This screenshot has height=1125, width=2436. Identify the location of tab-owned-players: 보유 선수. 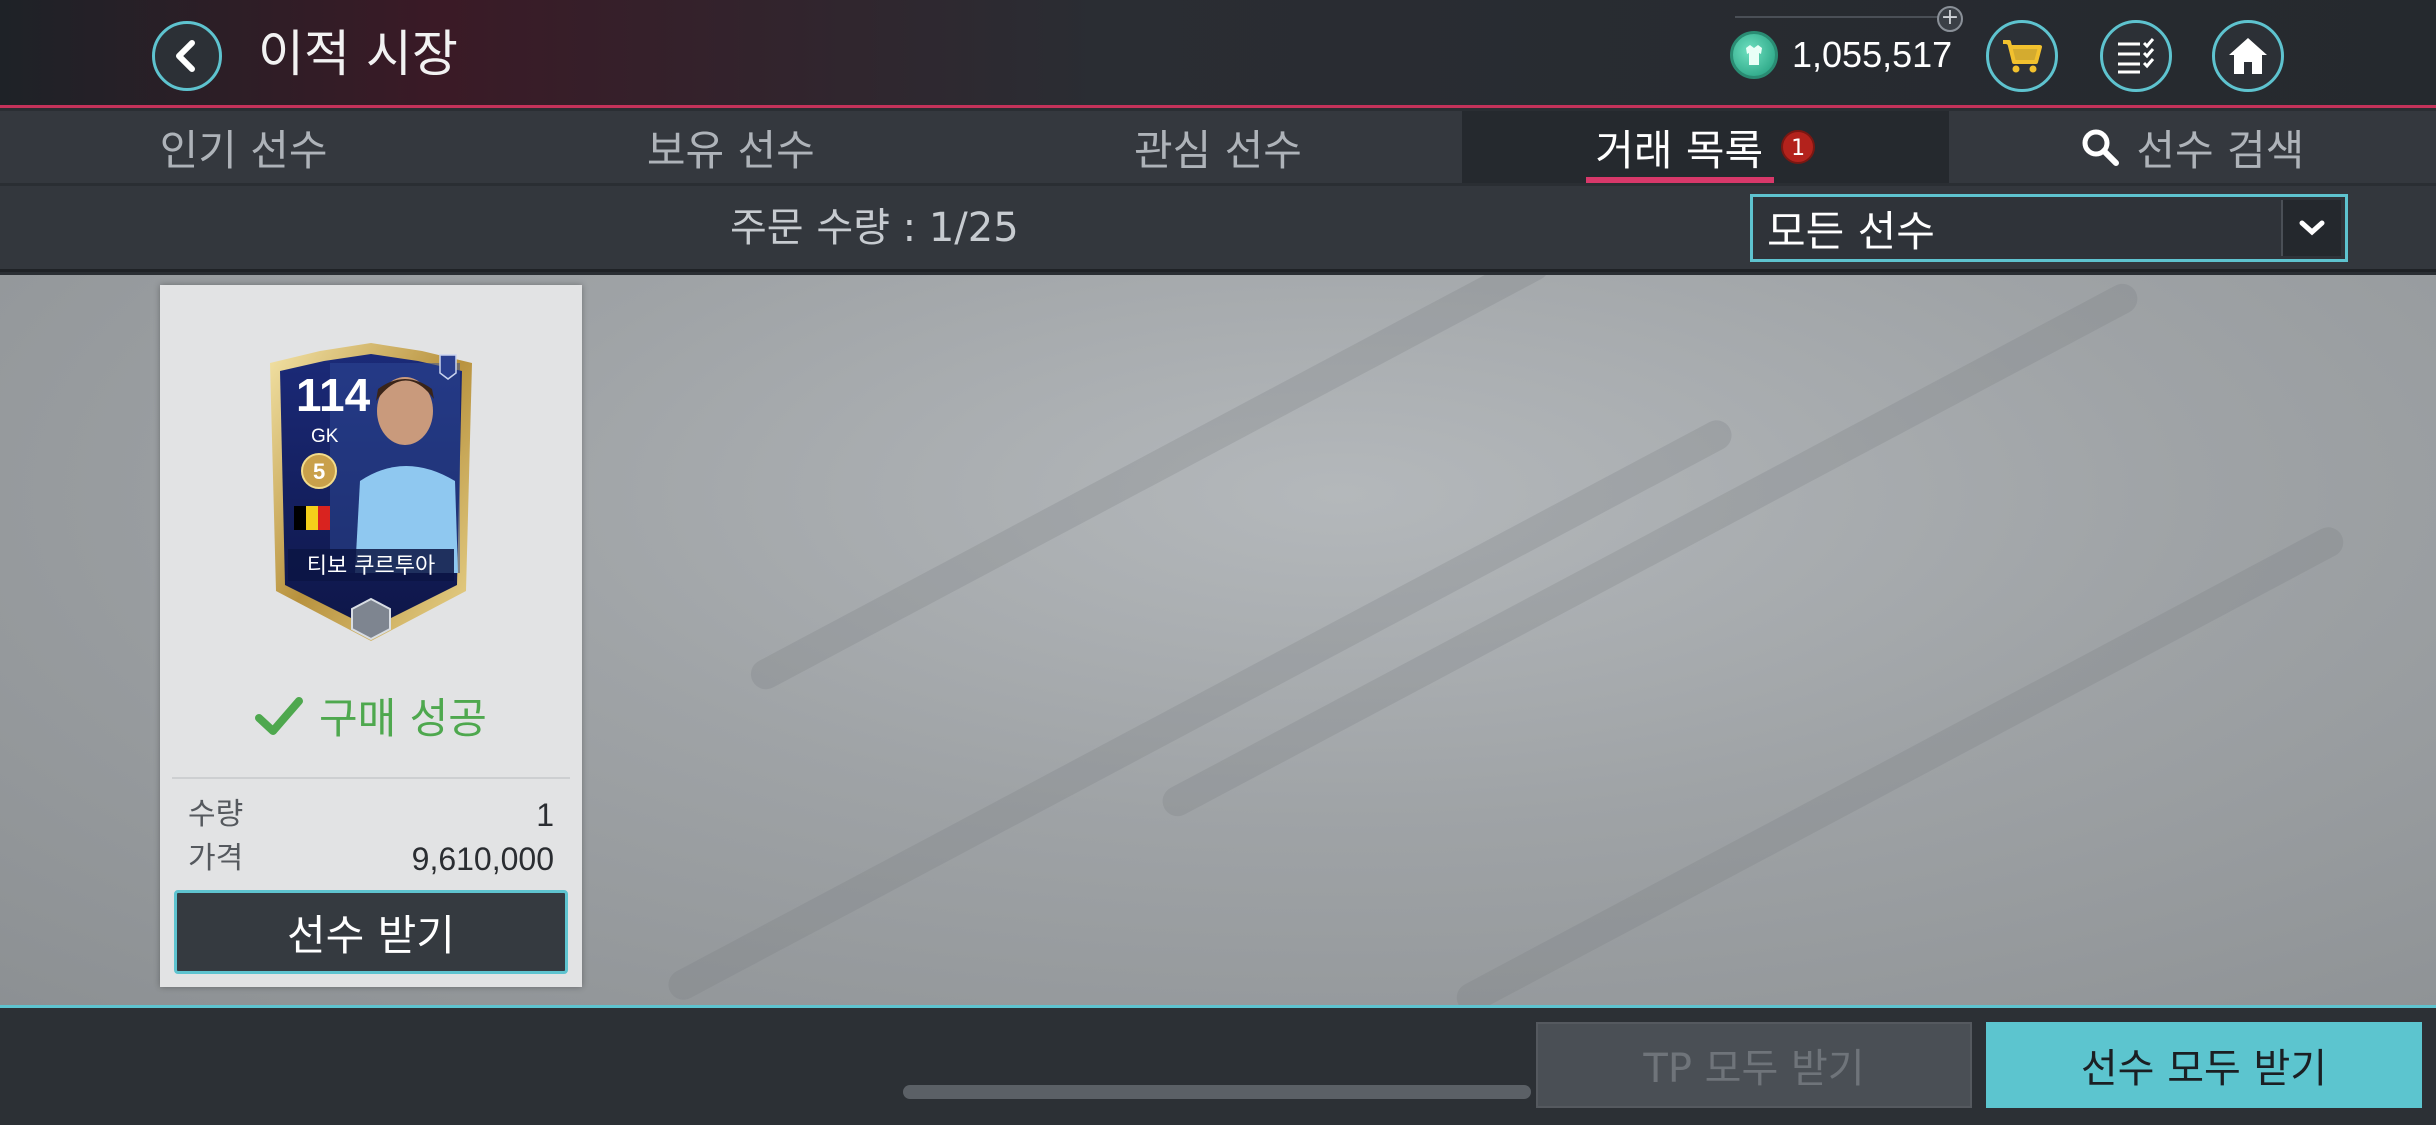
(730, 147).